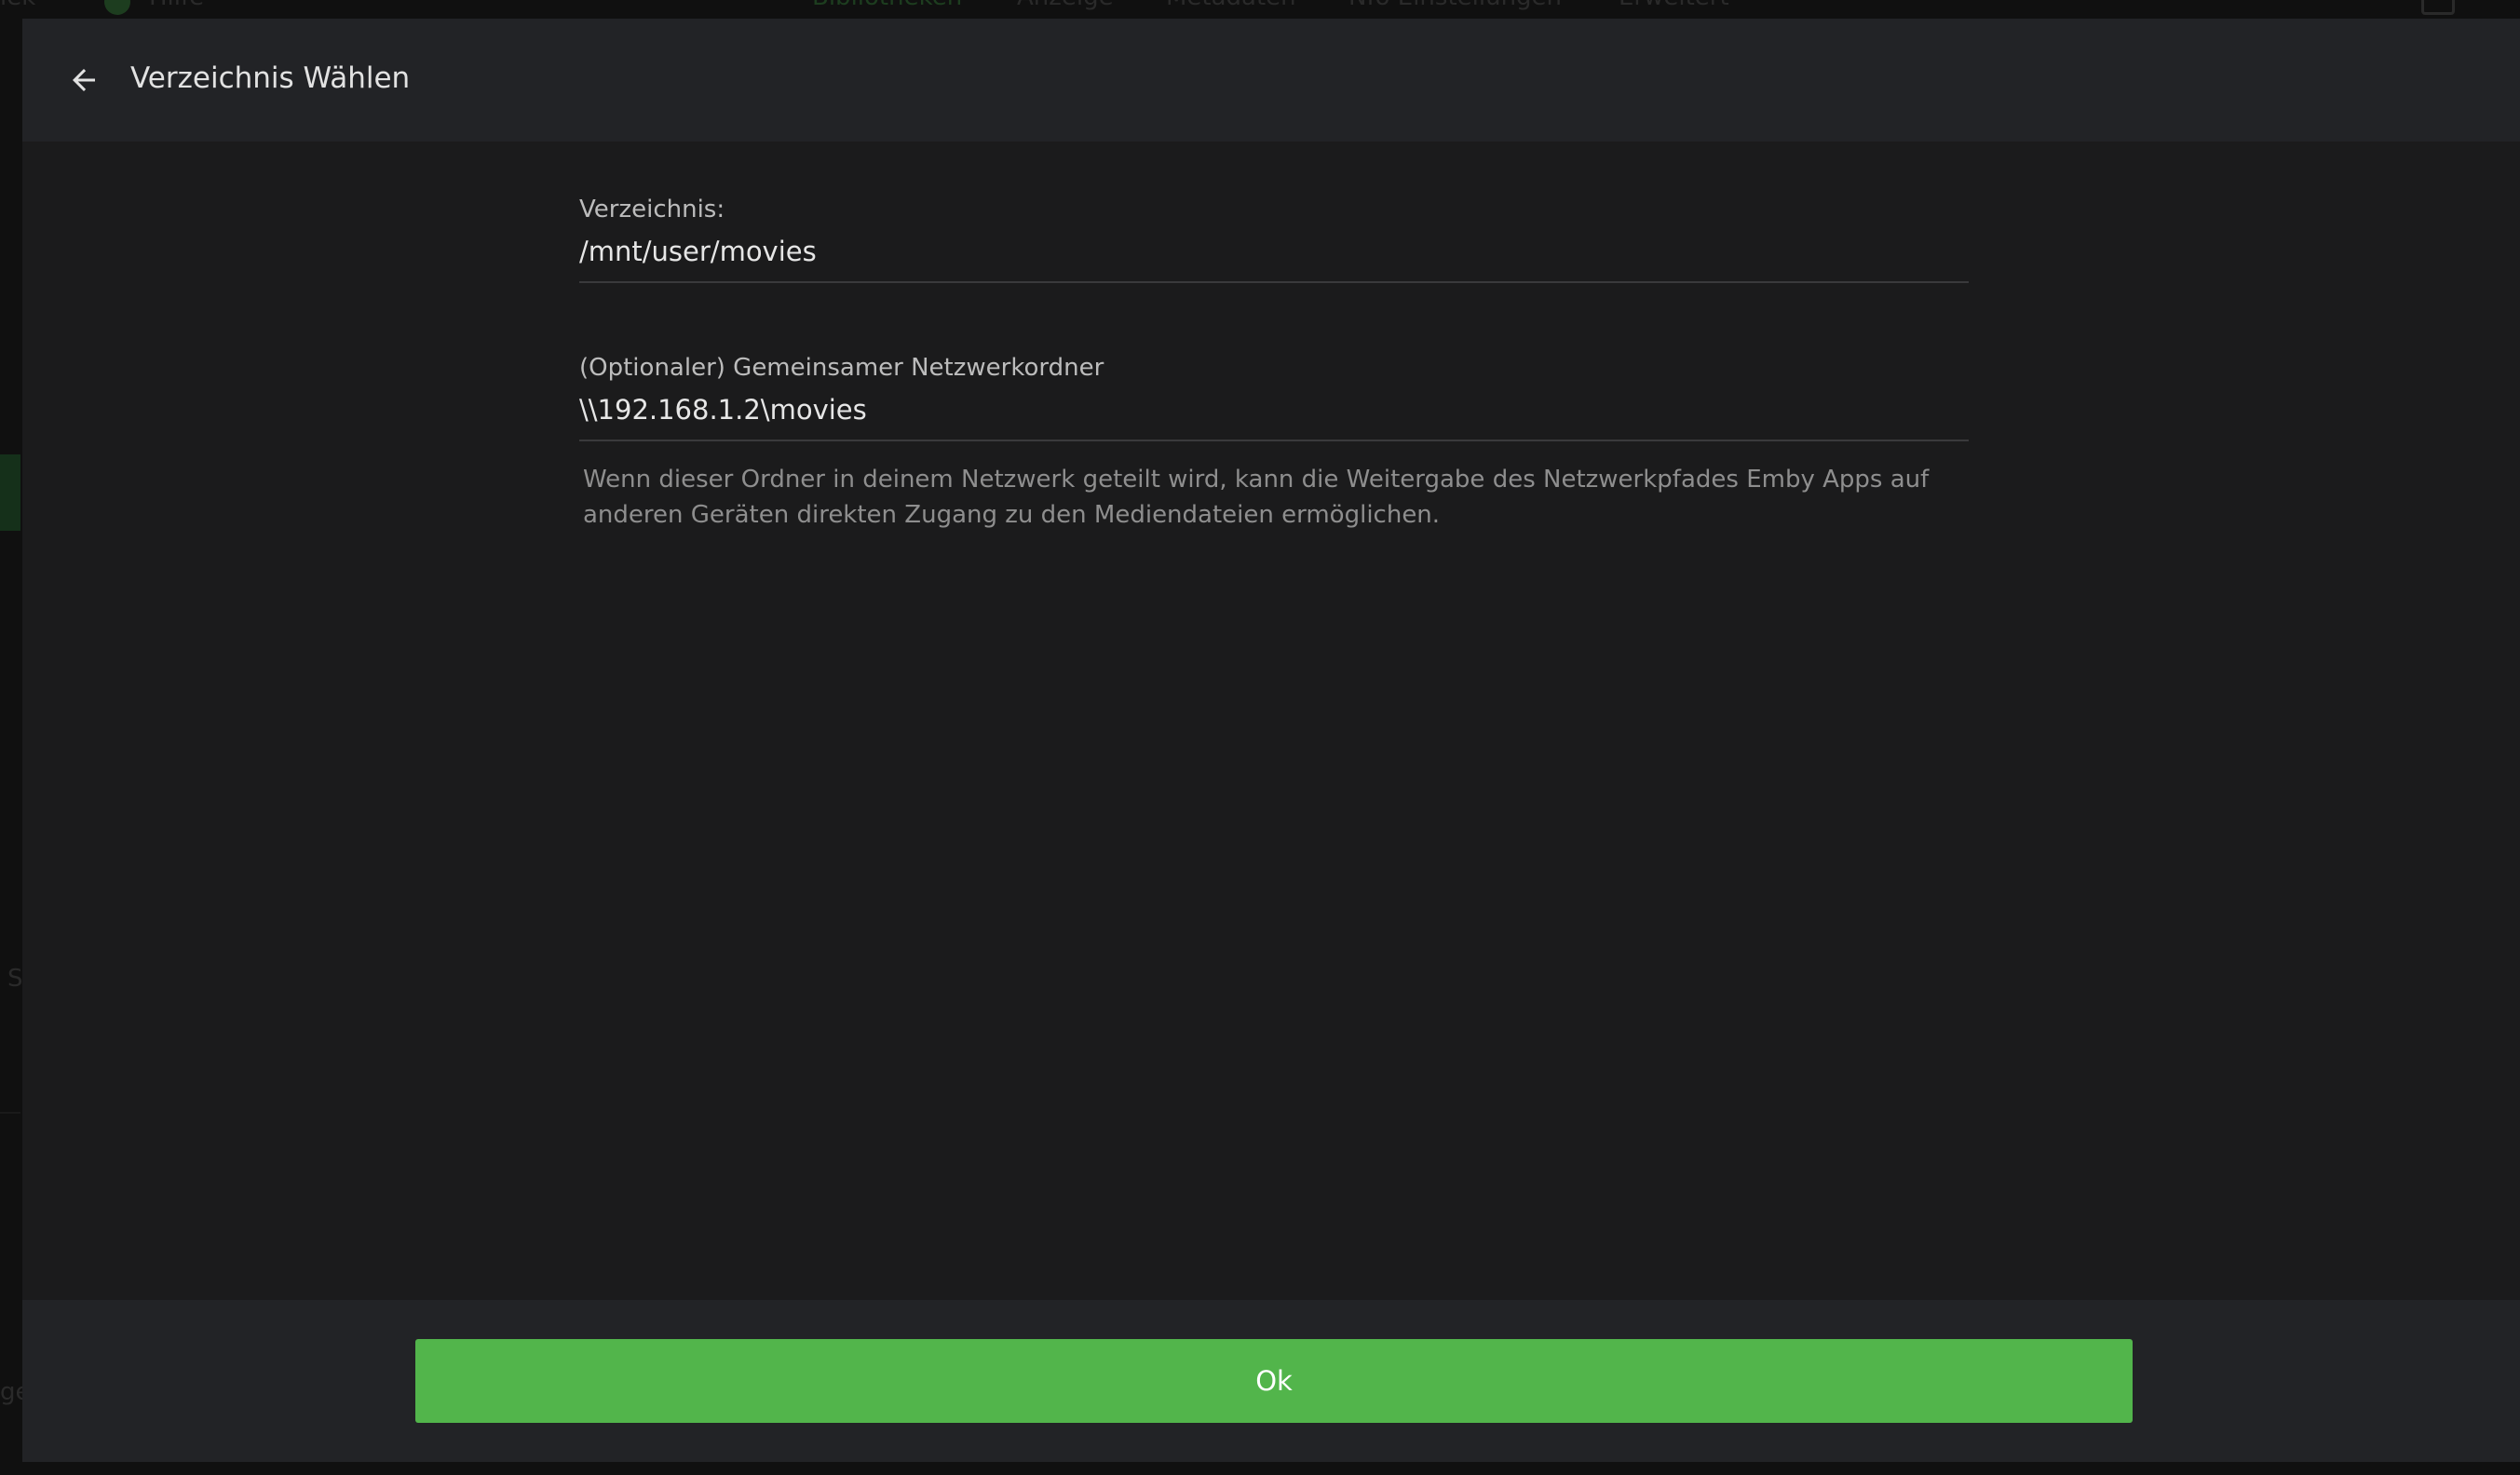 This screenshot has width=2520, height=1475. I want to click on network-share-label: (Optionaler) Gemeinsamer Netzwerkordner, so click(841, 368).